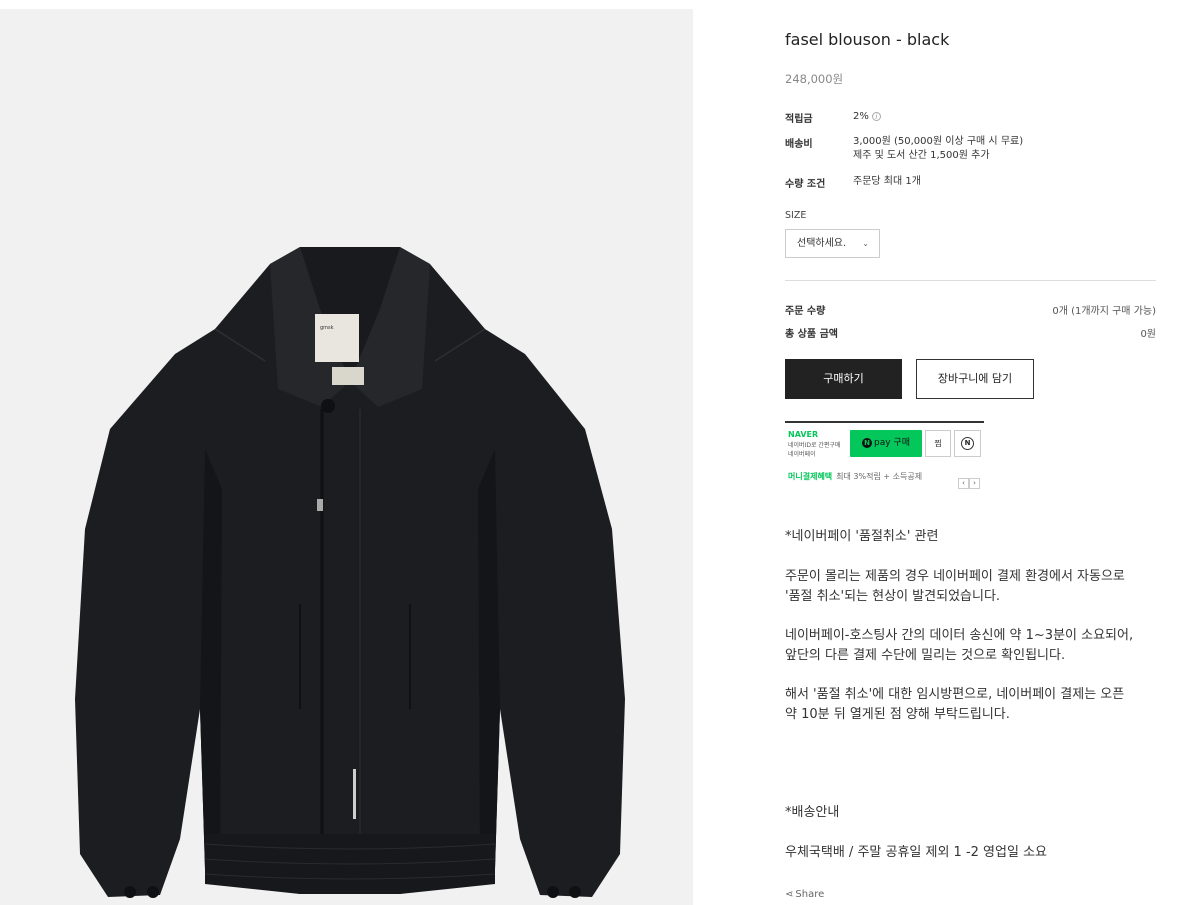 This screenshot has width=1199, height=905. Describe the element at coordinates (811, 334) in the screenshot. I see `total-price-label: 총 상품 금액` at that location.